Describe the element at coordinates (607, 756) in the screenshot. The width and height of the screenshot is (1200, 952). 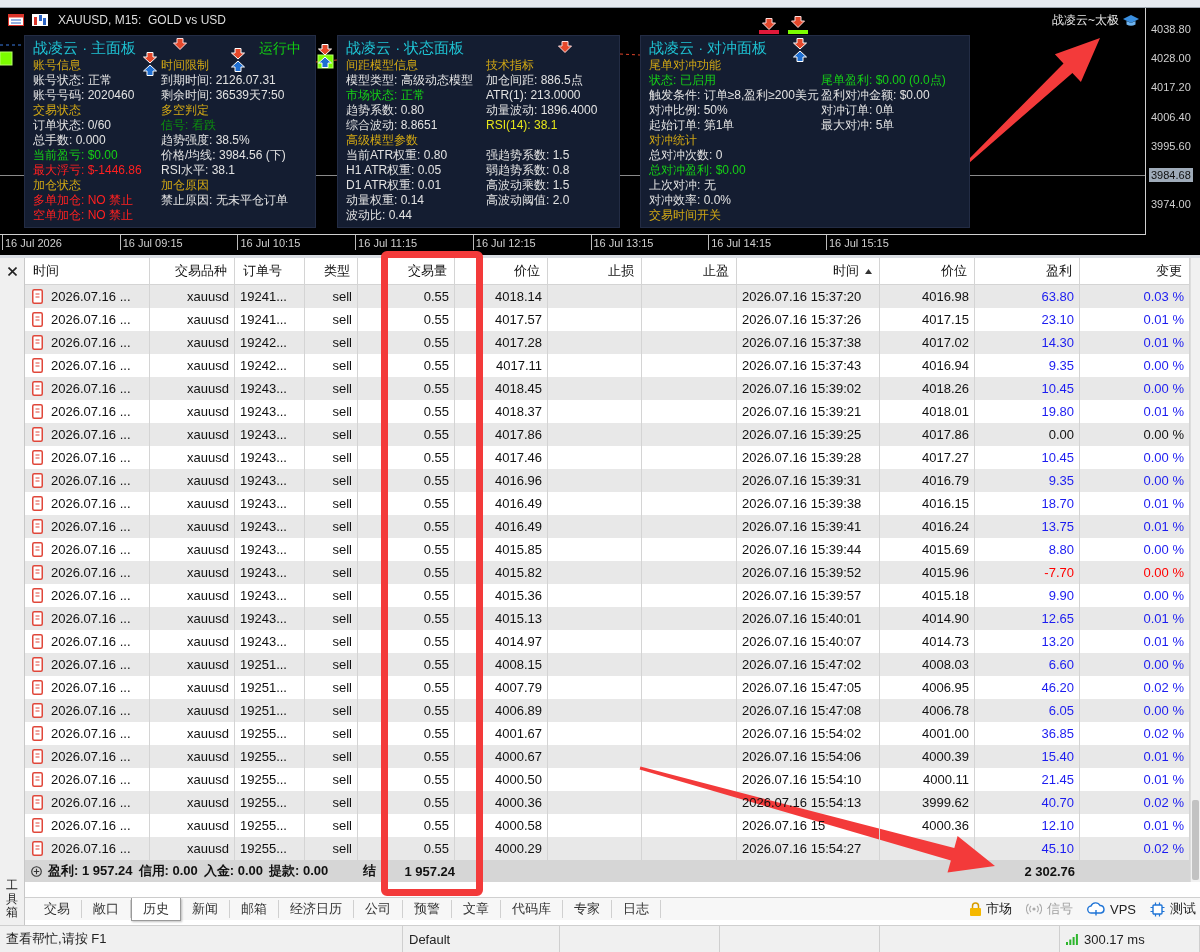
I see `table-row: 2026.07.16 ... xauusd 19255... sell 0.55 4000.67 2026.07.16 15:54:06 4000.39 15.40 0.01 %` at that location.